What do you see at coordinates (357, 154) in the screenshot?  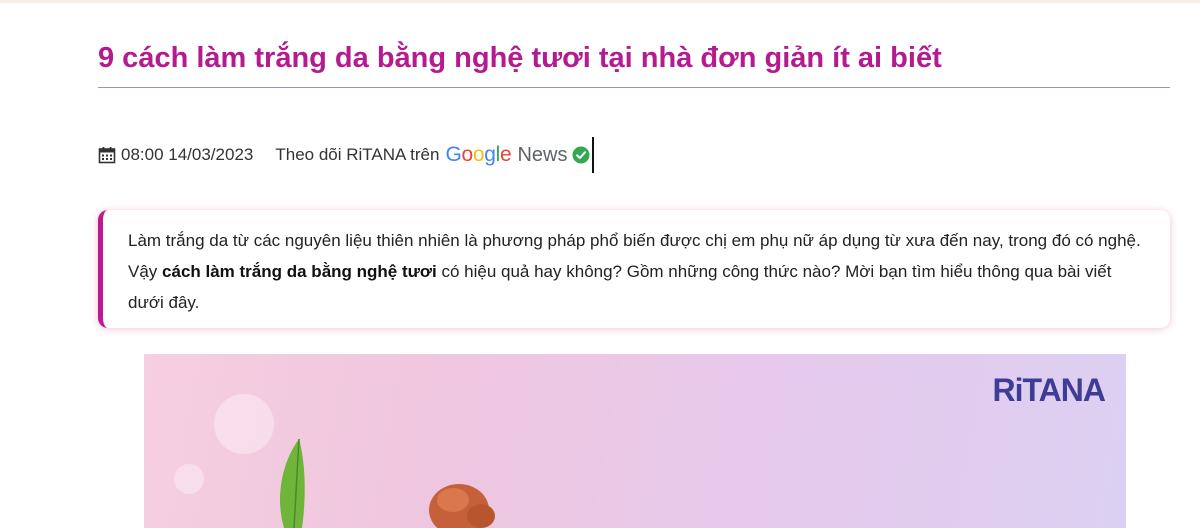 I see `follow-text: Theo dõi RiTANA trên` at bounding box center [357, 154].